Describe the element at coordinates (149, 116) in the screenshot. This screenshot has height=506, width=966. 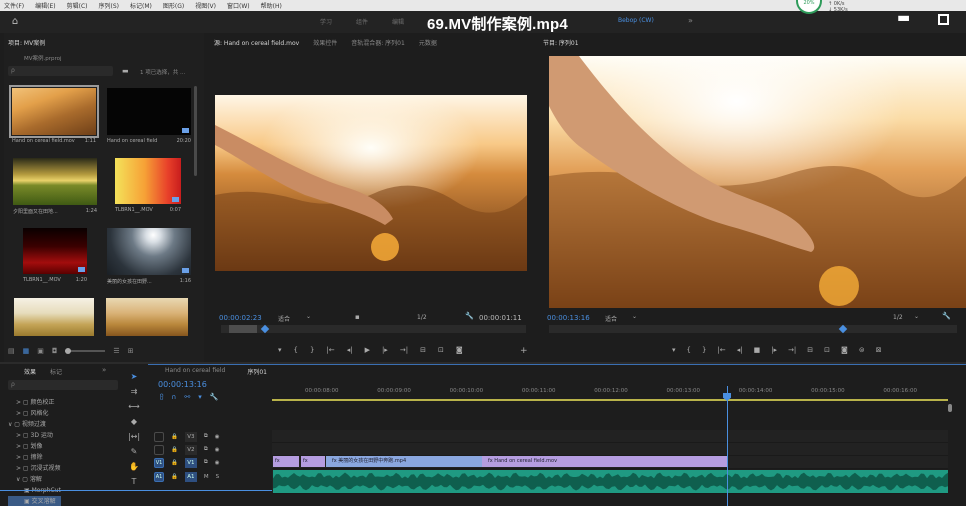
I see `project-clip: Hand on cereal field 20:20` at that location.